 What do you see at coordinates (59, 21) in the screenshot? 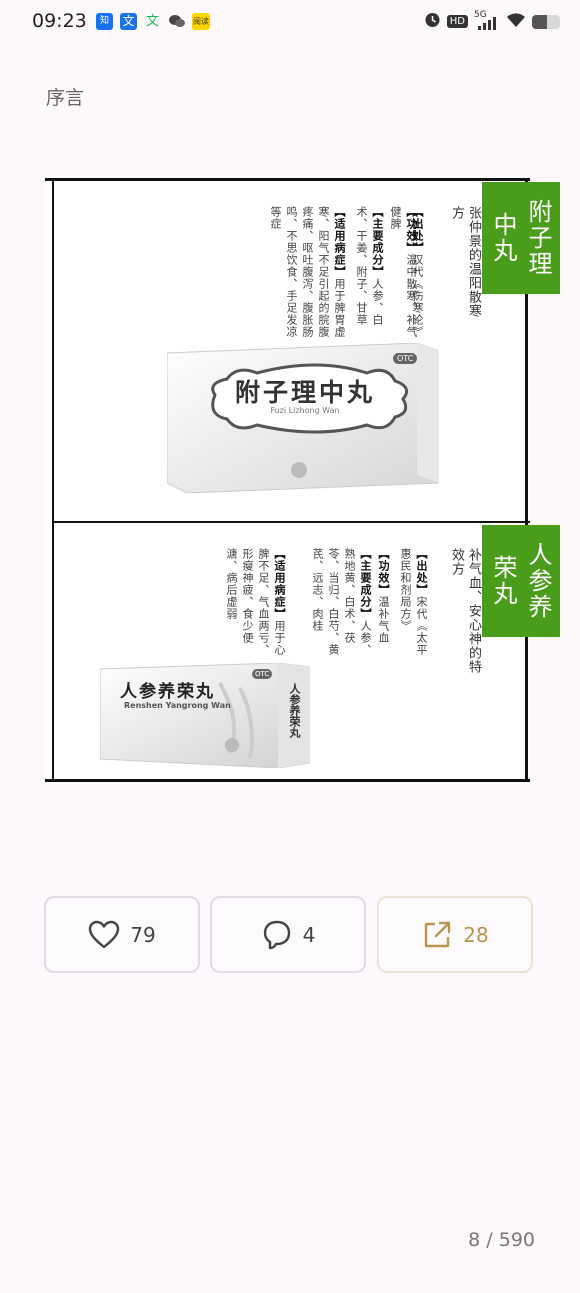
I see `clock: 09:23` at bounding box center [59, 21].